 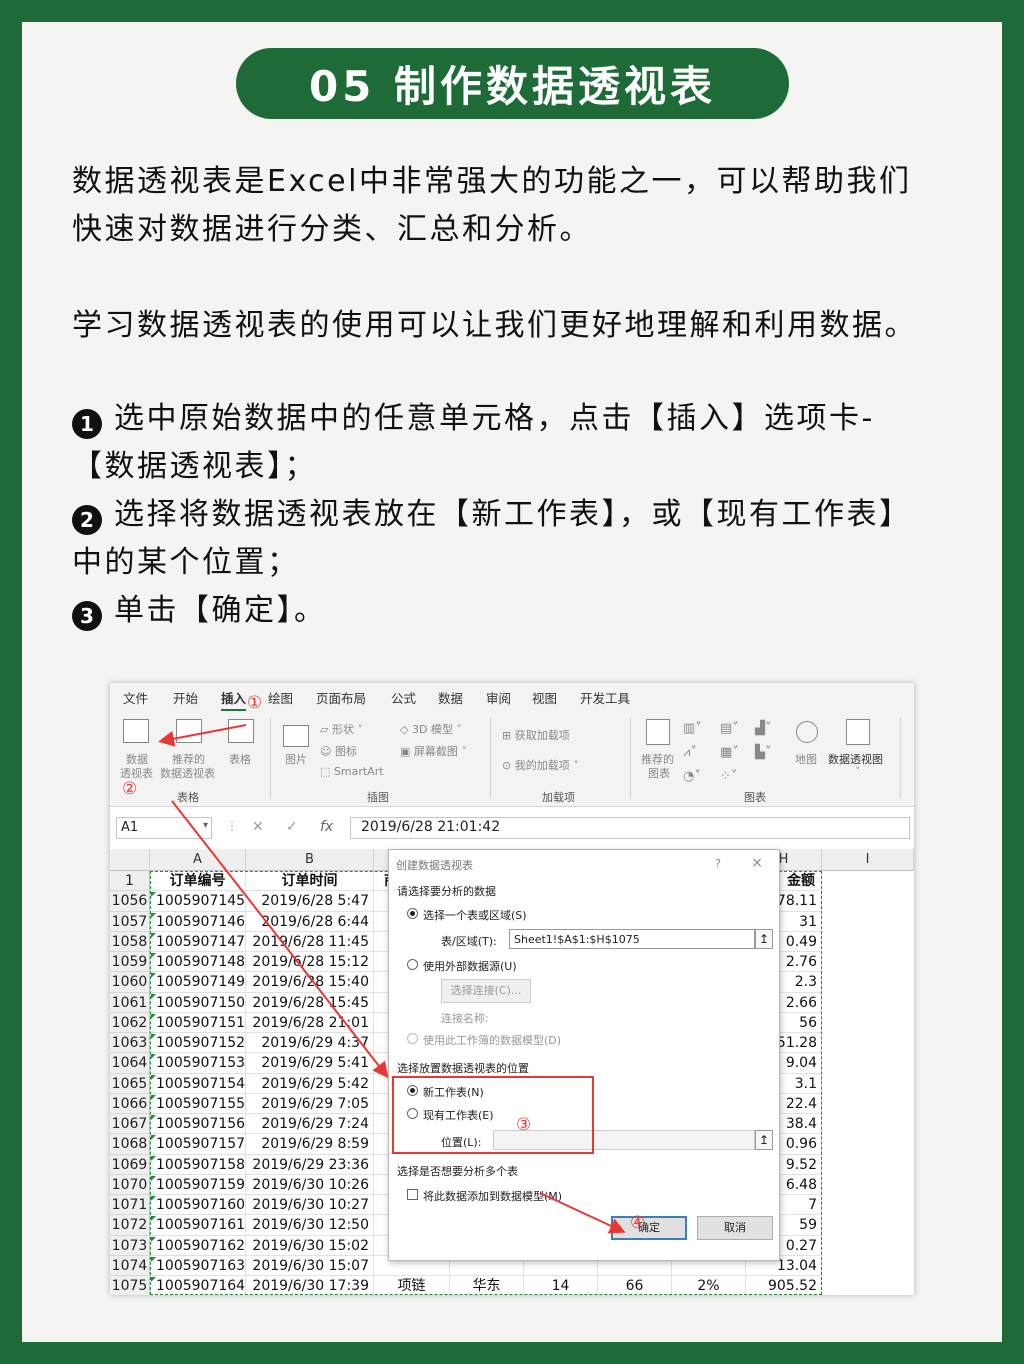 I want to click on row-header: 1058, so click(x=130, y=941).